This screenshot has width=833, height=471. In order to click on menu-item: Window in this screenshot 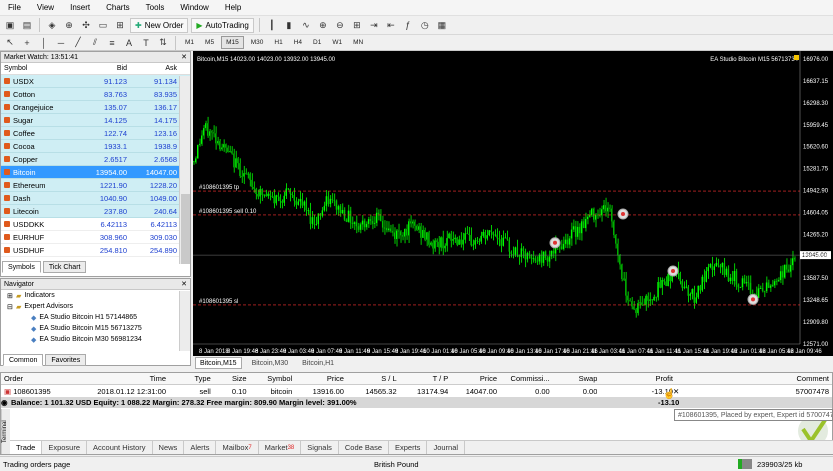, I will do `click(194, 7)`.